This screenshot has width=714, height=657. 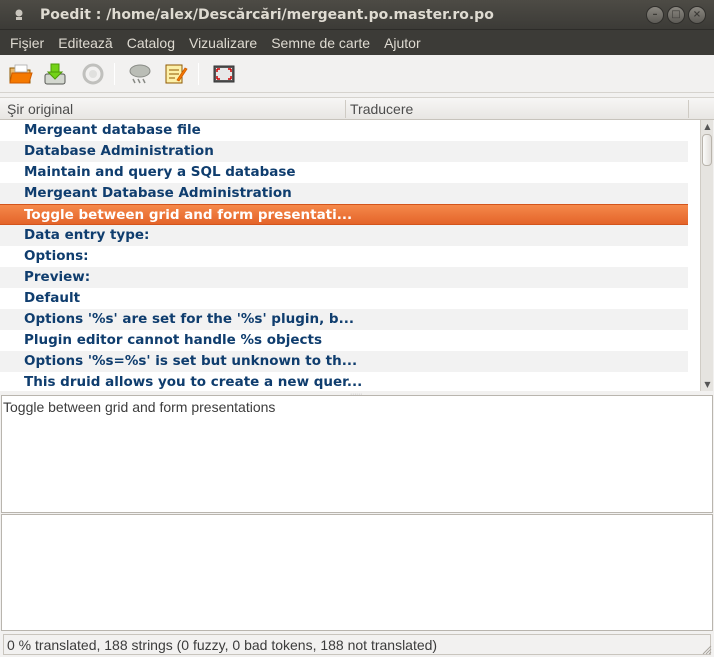 What do you see at coordinates (85, 43) in the screenshot?
I see `menu-edit: Editează` at bounding box center [85, 43].